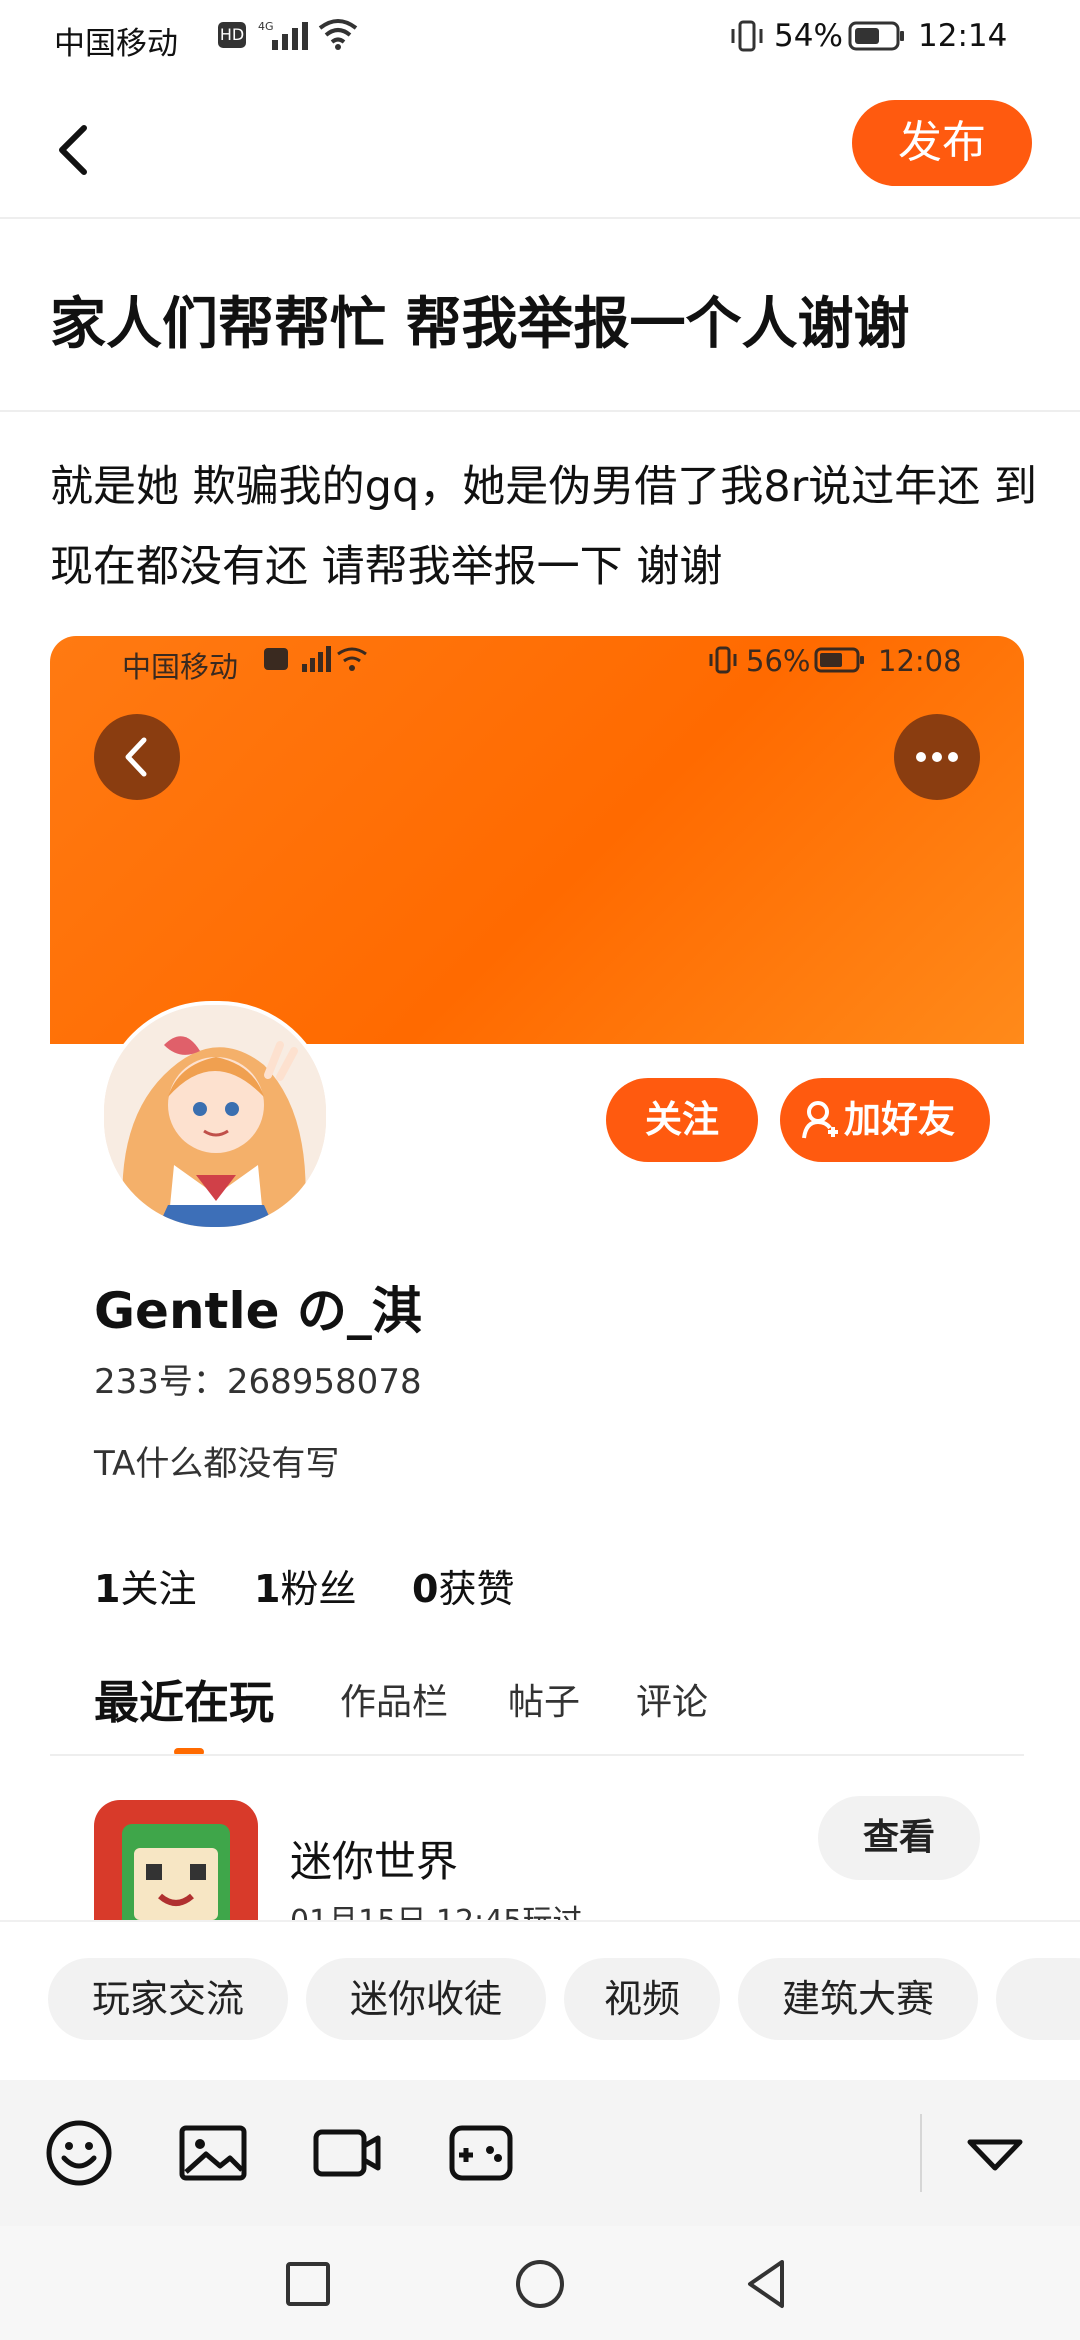  I want to click on battery-percent: 54%, so click(808, 36).